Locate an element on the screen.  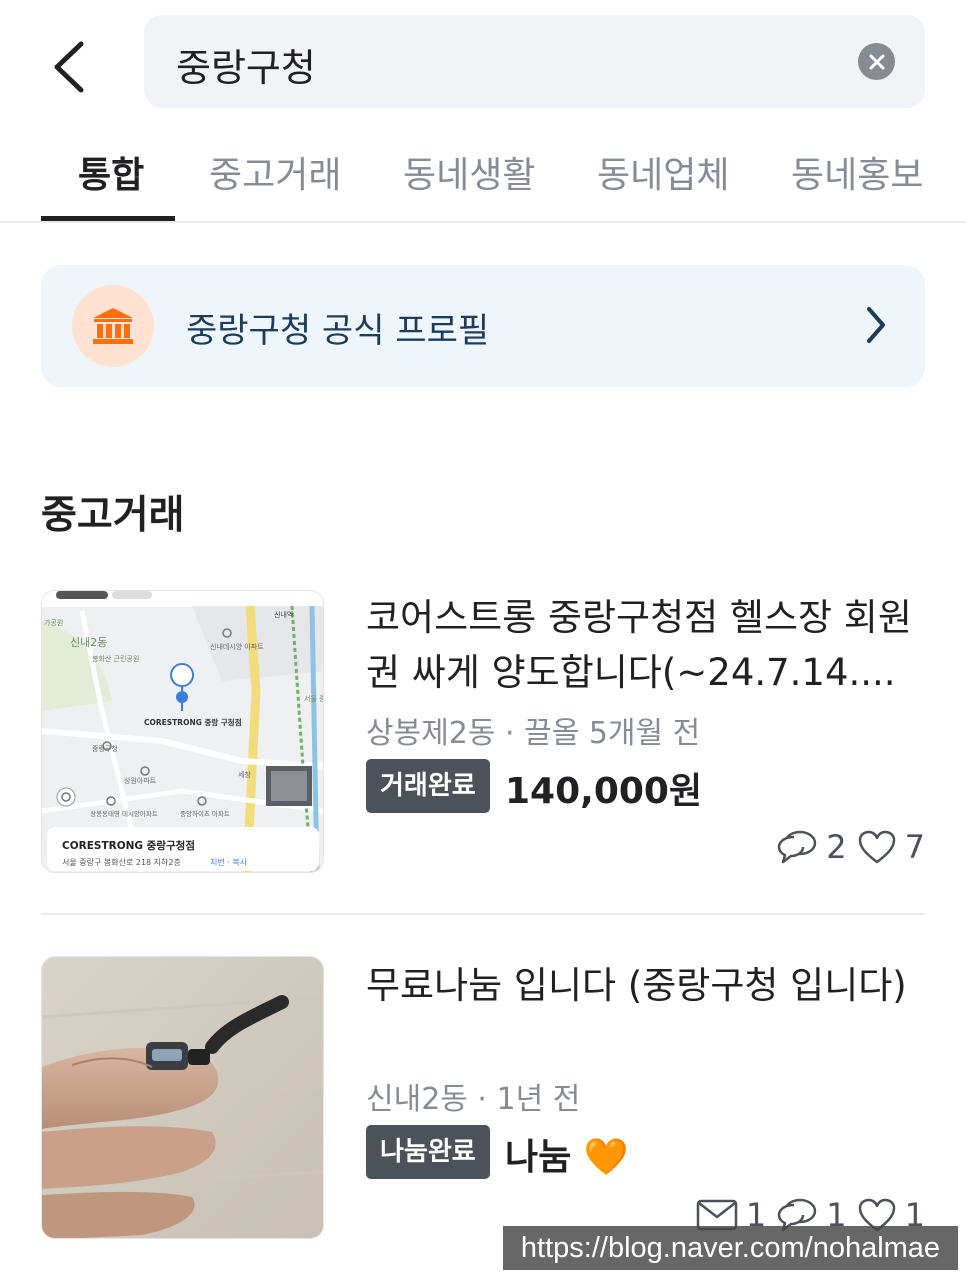
search-tabs: 통합 중고거래 동네생활 동네업체 동네홍보 is located at coordinates (483, 171).